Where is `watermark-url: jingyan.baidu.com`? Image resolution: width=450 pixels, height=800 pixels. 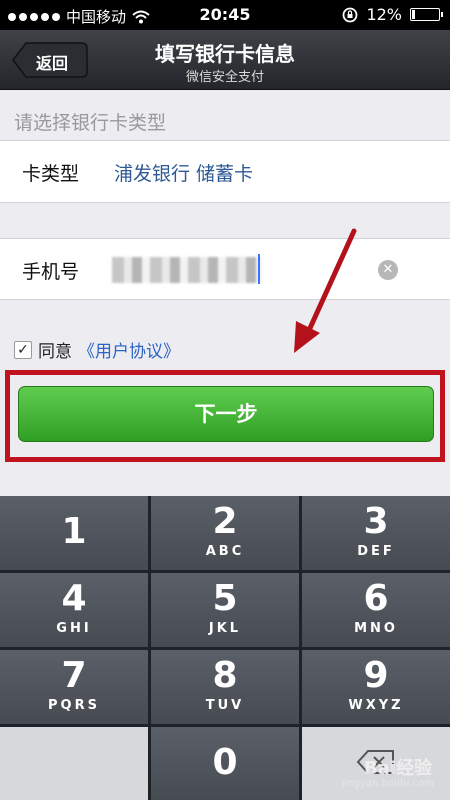 watermark-url: jingyan.baidu.com is located at coordinates (387, 783).